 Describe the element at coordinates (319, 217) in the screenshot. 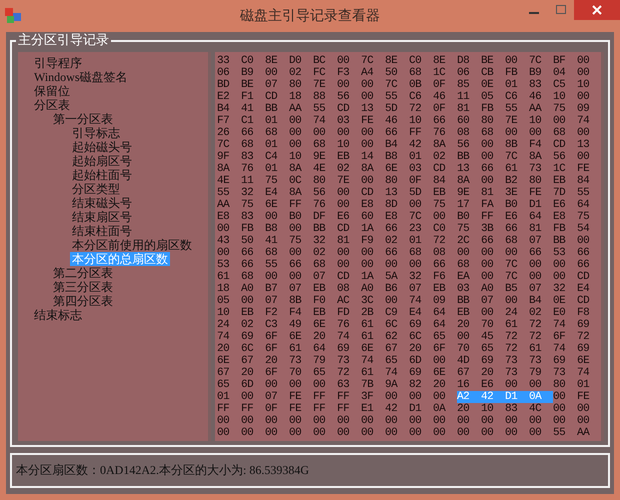

I see `hex-byte: DF` at that location.